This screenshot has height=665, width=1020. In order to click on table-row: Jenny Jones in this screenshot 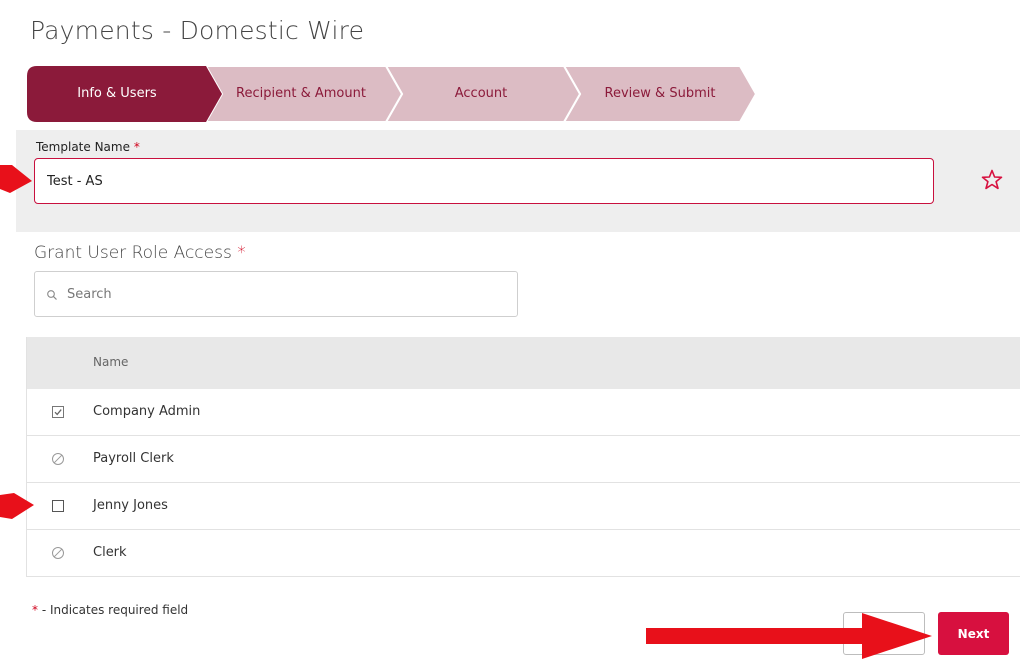, I will do `click(523, 506)`.